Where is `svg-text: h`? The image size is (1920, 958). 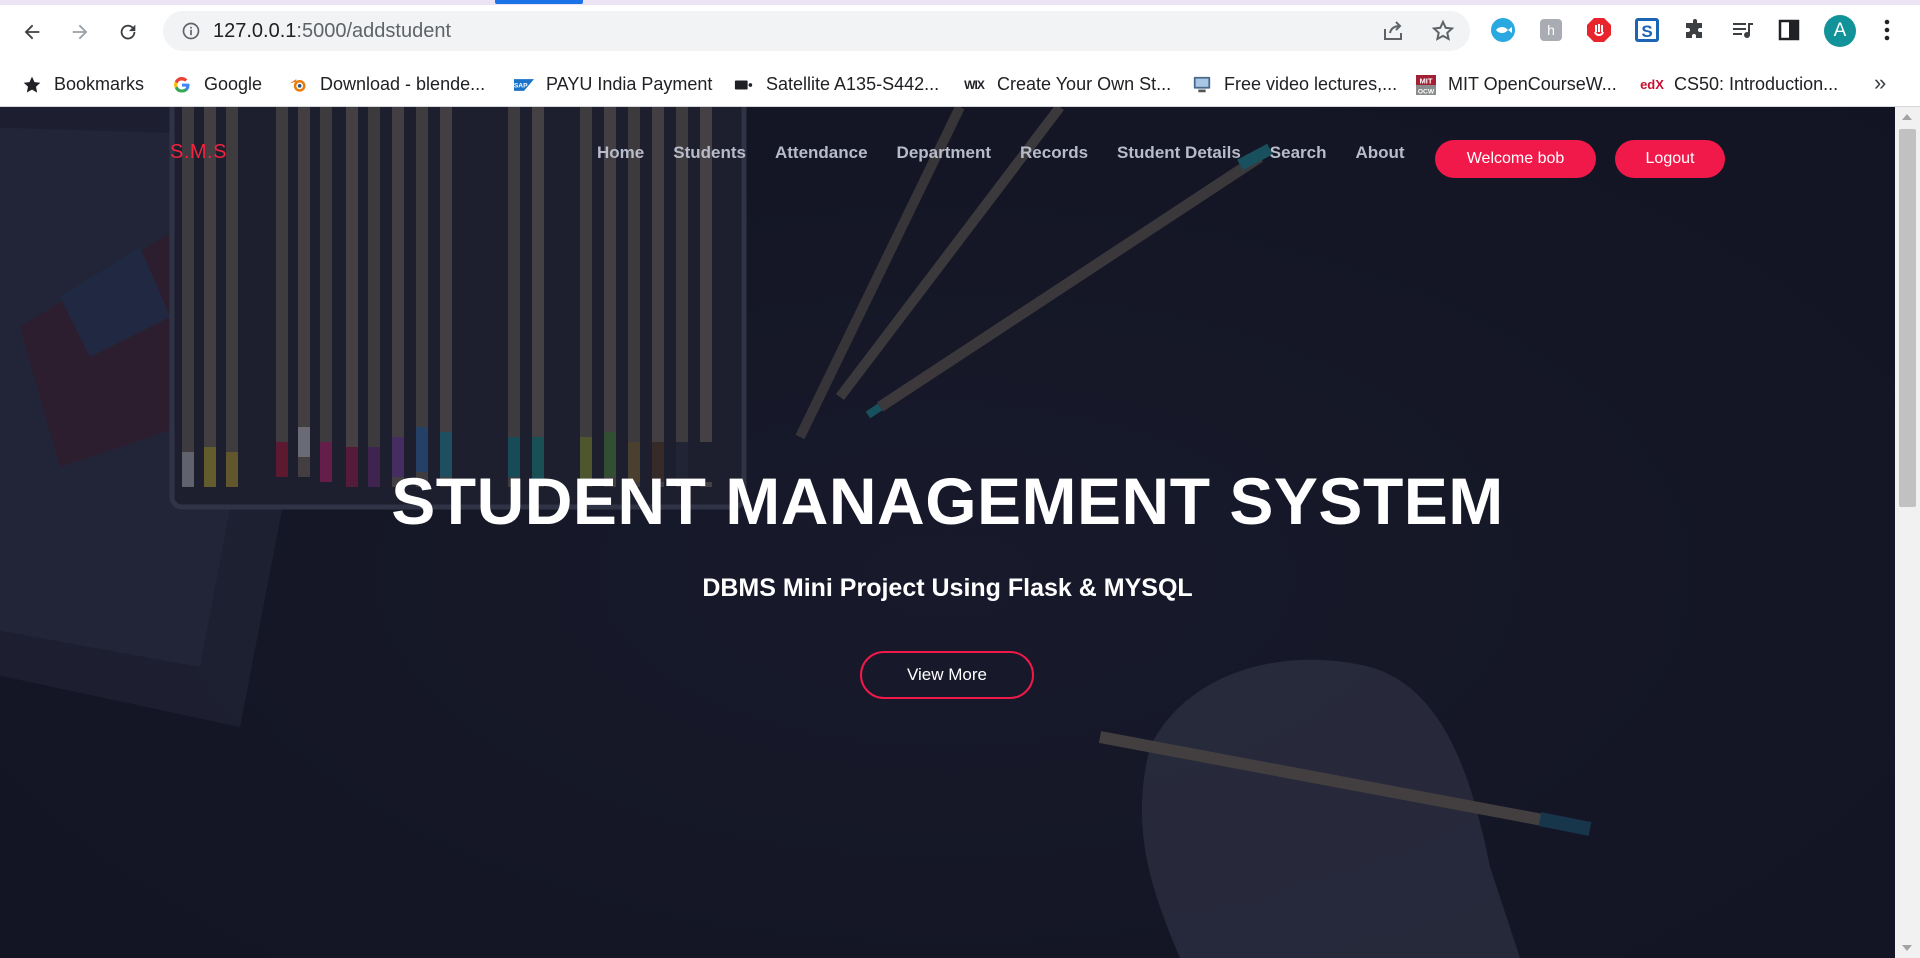
svg-text: h is located at coordinates (1551, 30).